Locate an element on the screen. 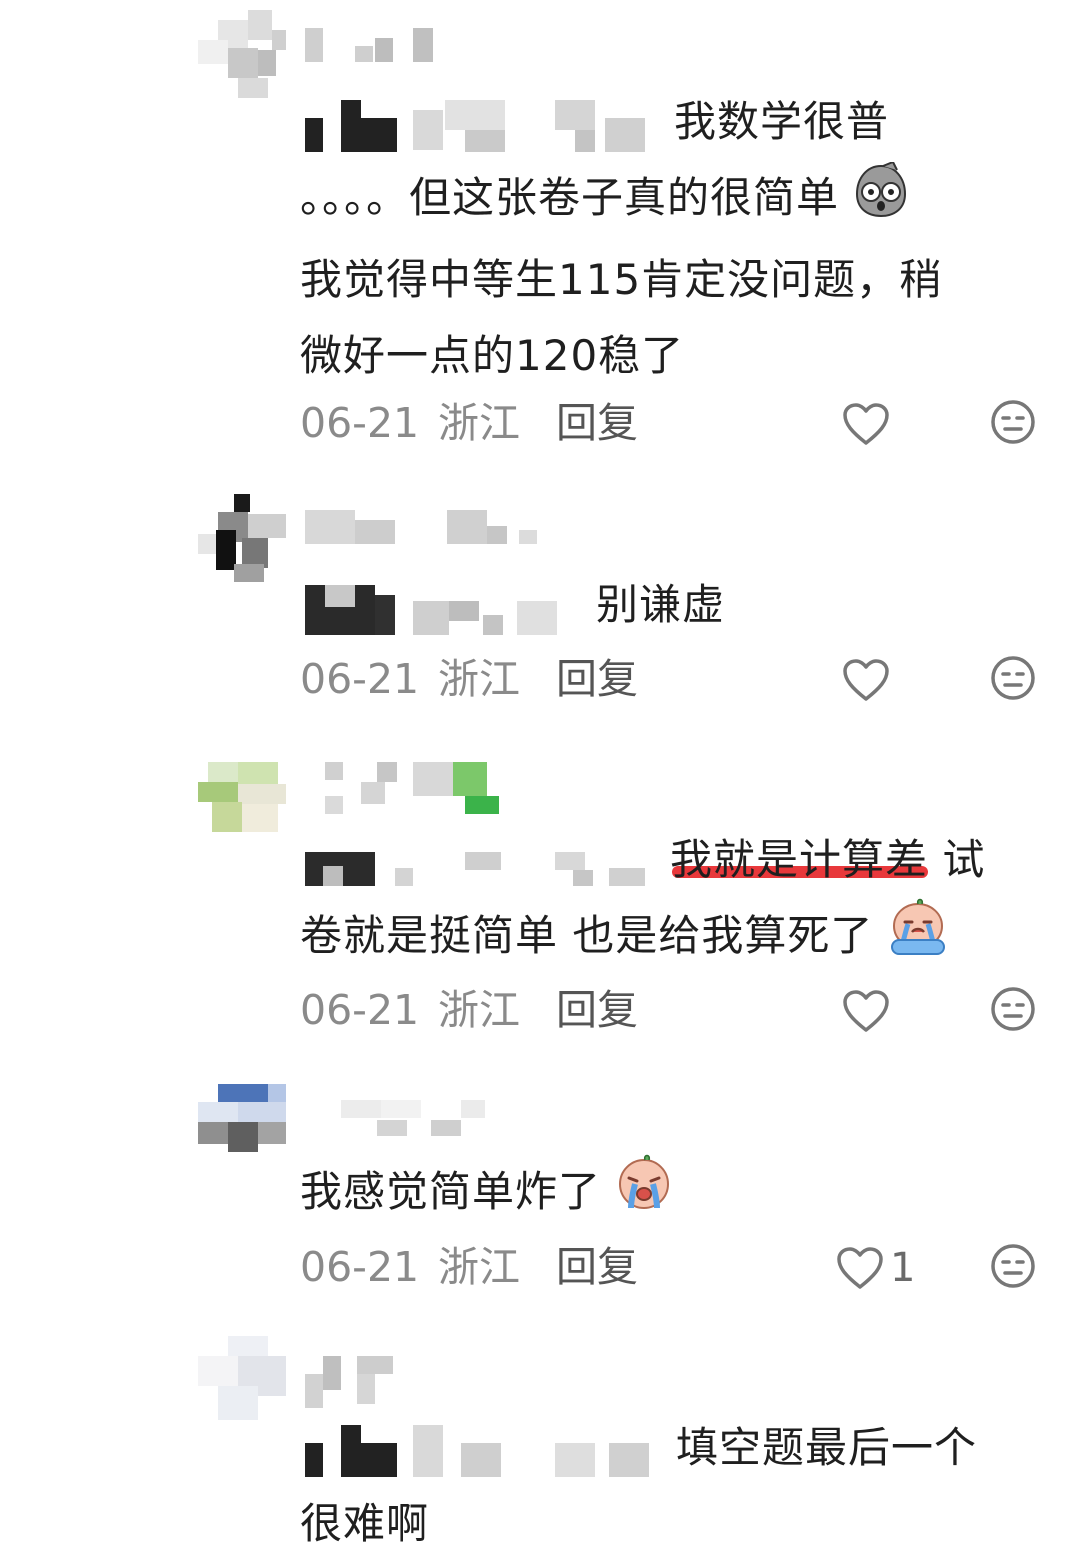 The height and width of the screenshot is (1562, 1080). comment-meta: 06-21 浙江 回复 1 is located at coordinates (670, 1267).